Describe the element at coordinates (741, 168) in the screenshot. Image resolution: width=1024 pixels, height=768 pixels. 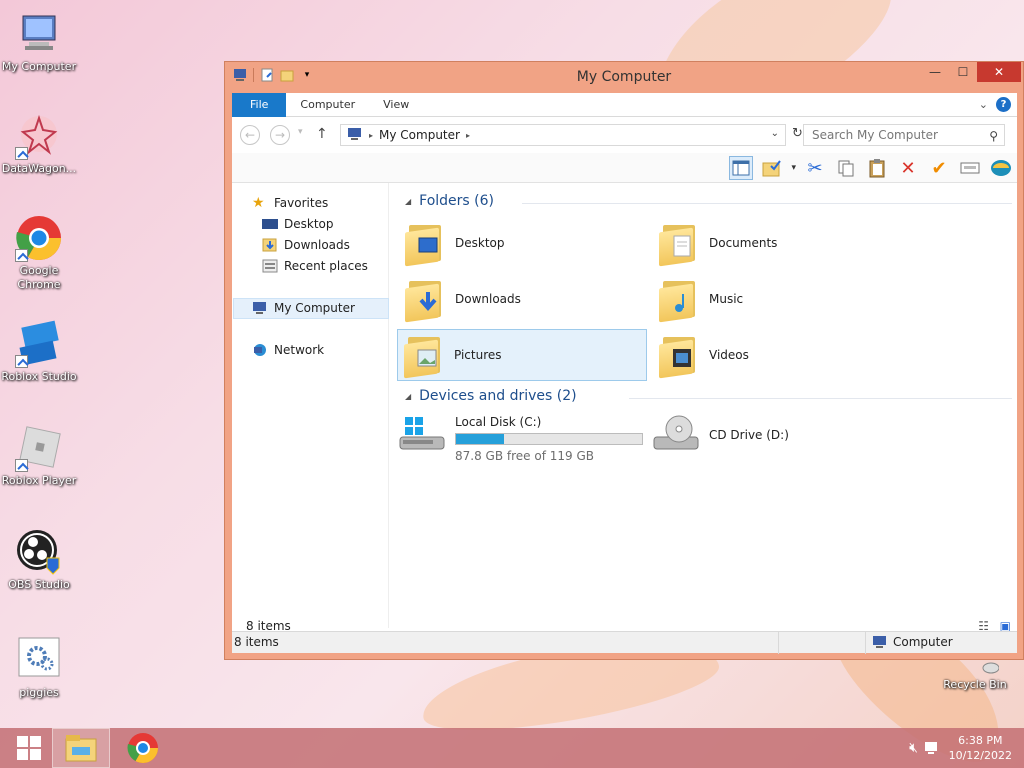
I see `preview-pane-icon` at that location.